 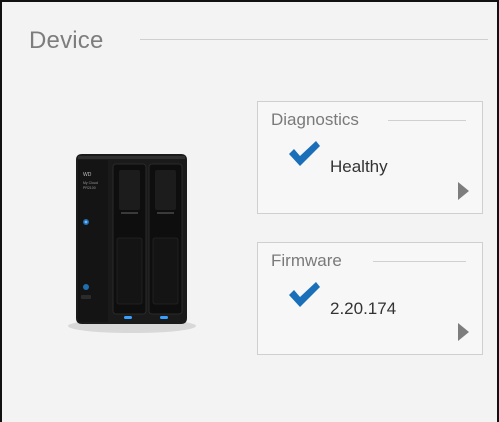 I want to click on model-label: My Cloud, so click(x=90, y=183).